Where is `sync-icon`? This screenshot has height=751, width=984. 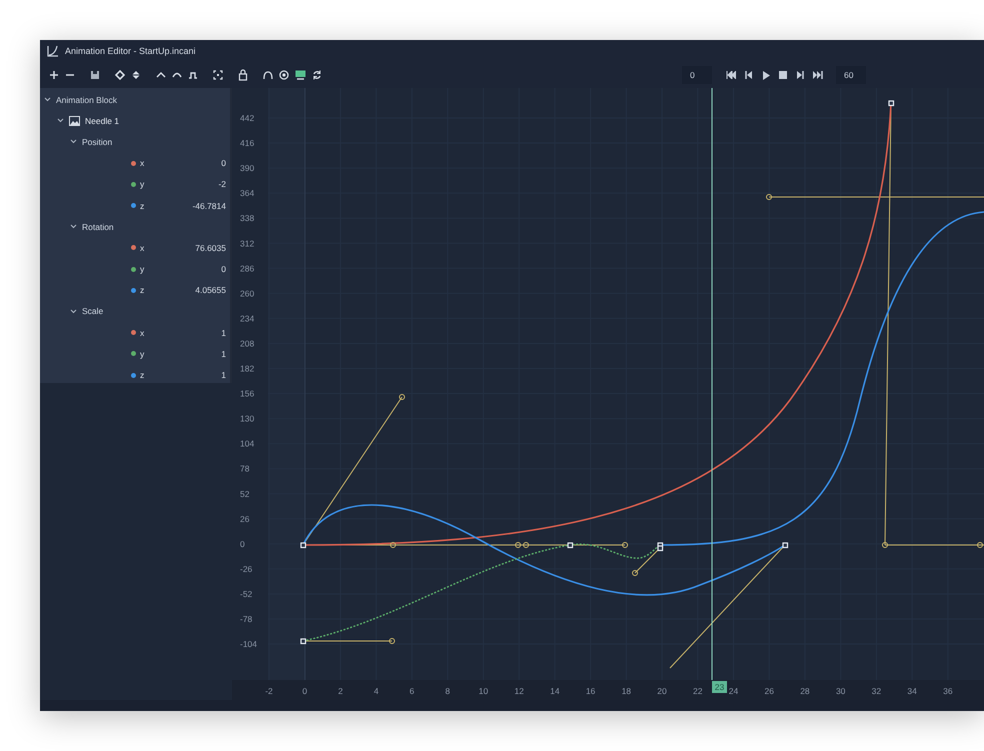
sync-icon is located at coordinates (317, 75).